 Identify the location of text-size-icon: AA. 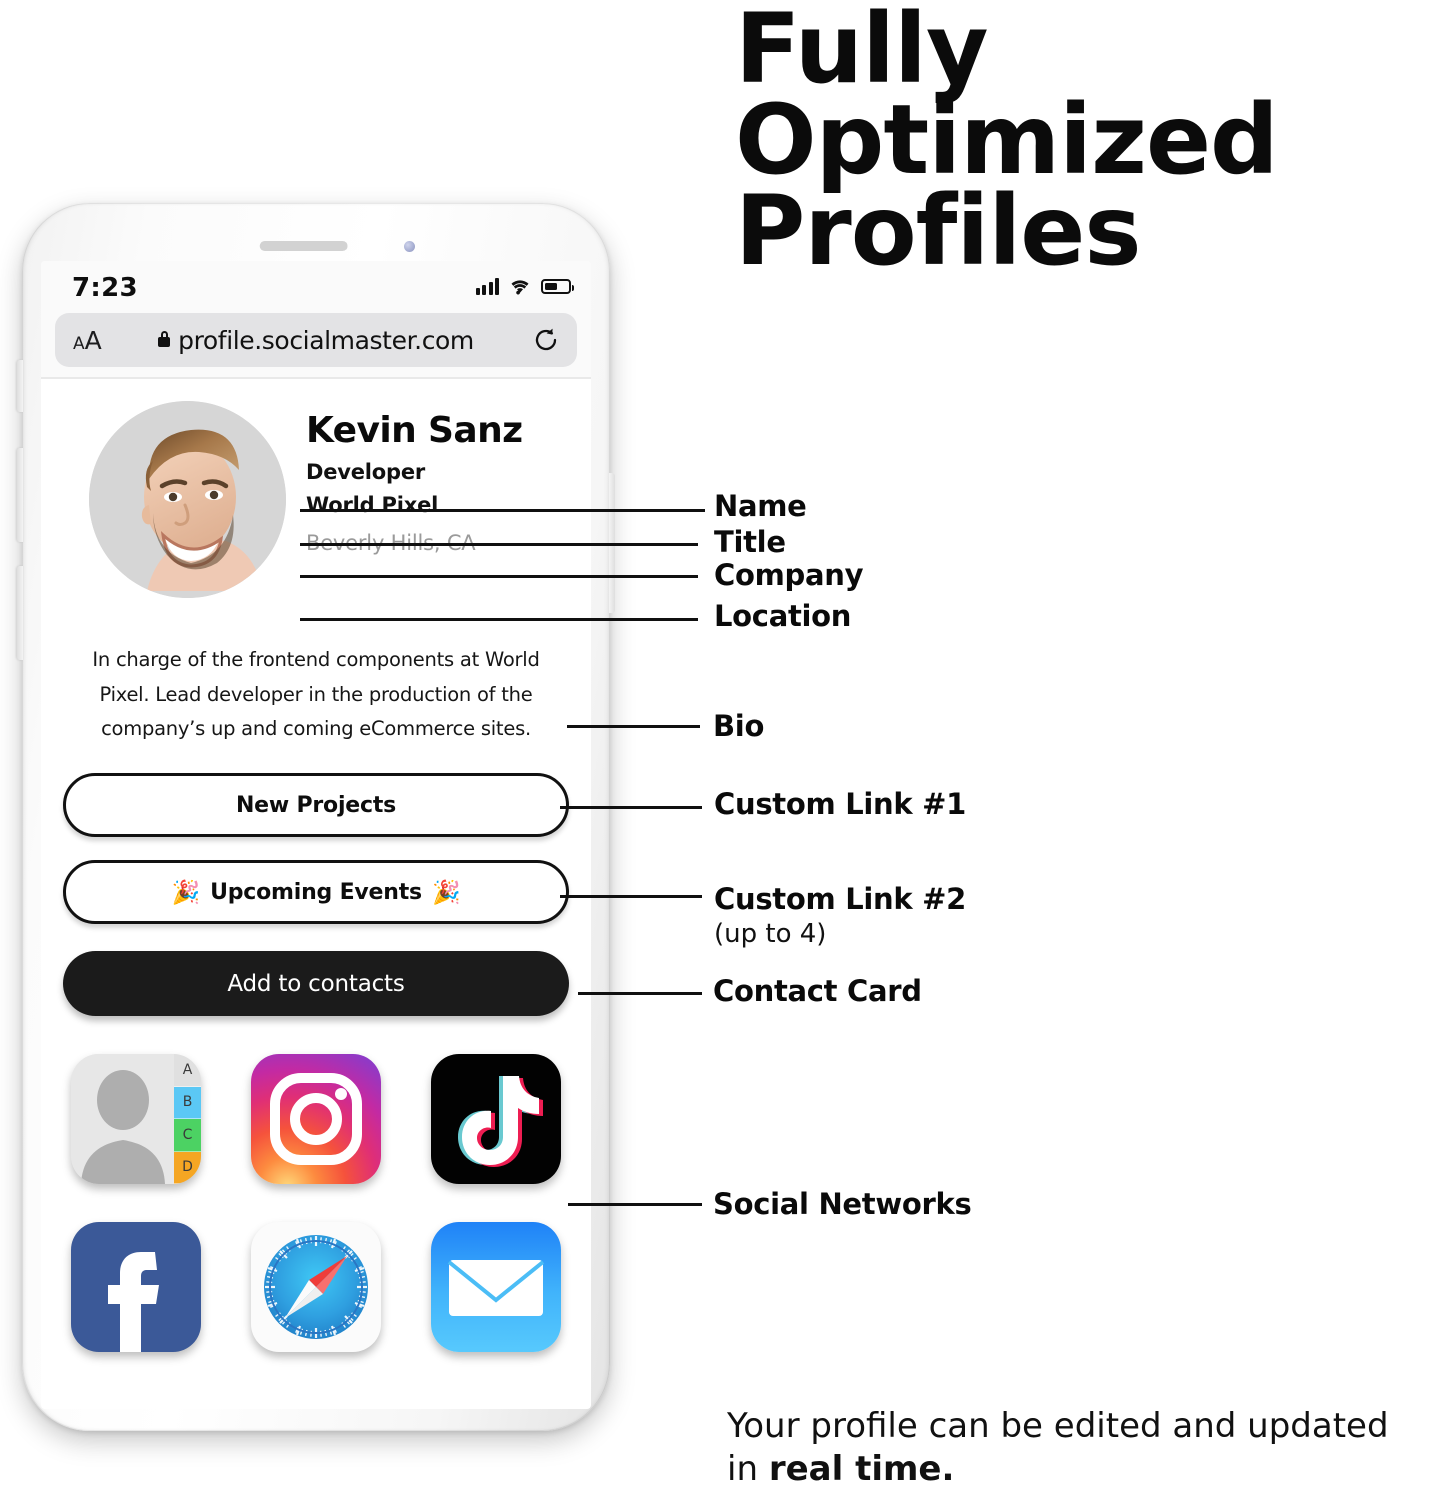
(87, 340).